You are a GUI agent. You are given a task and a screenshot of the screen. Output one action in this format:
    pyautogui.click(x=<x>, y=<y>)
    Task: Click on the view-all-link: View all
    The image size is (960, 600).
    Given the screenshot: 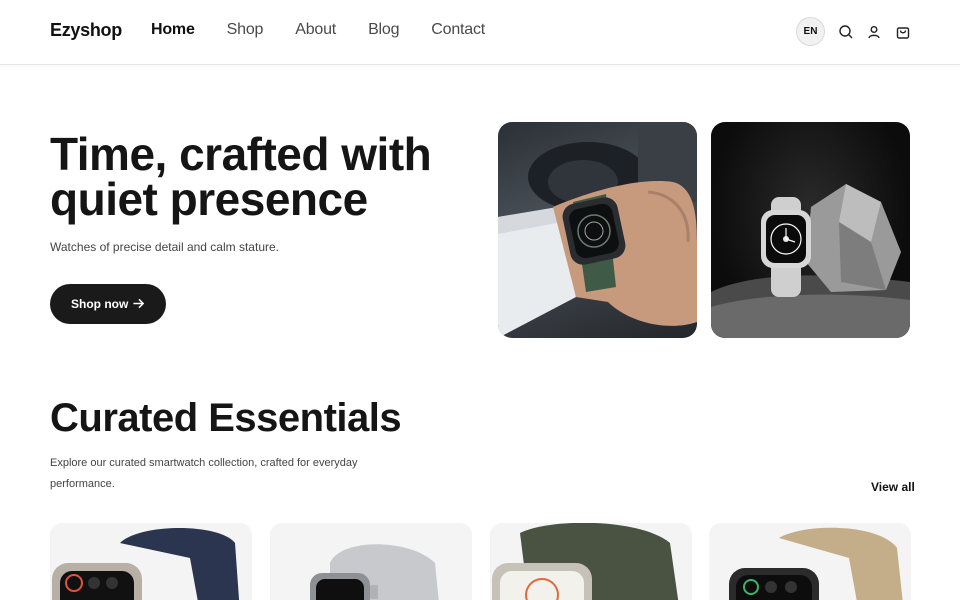 What is the action you would take?
    pyautogui.click(x=893, y=487)
    